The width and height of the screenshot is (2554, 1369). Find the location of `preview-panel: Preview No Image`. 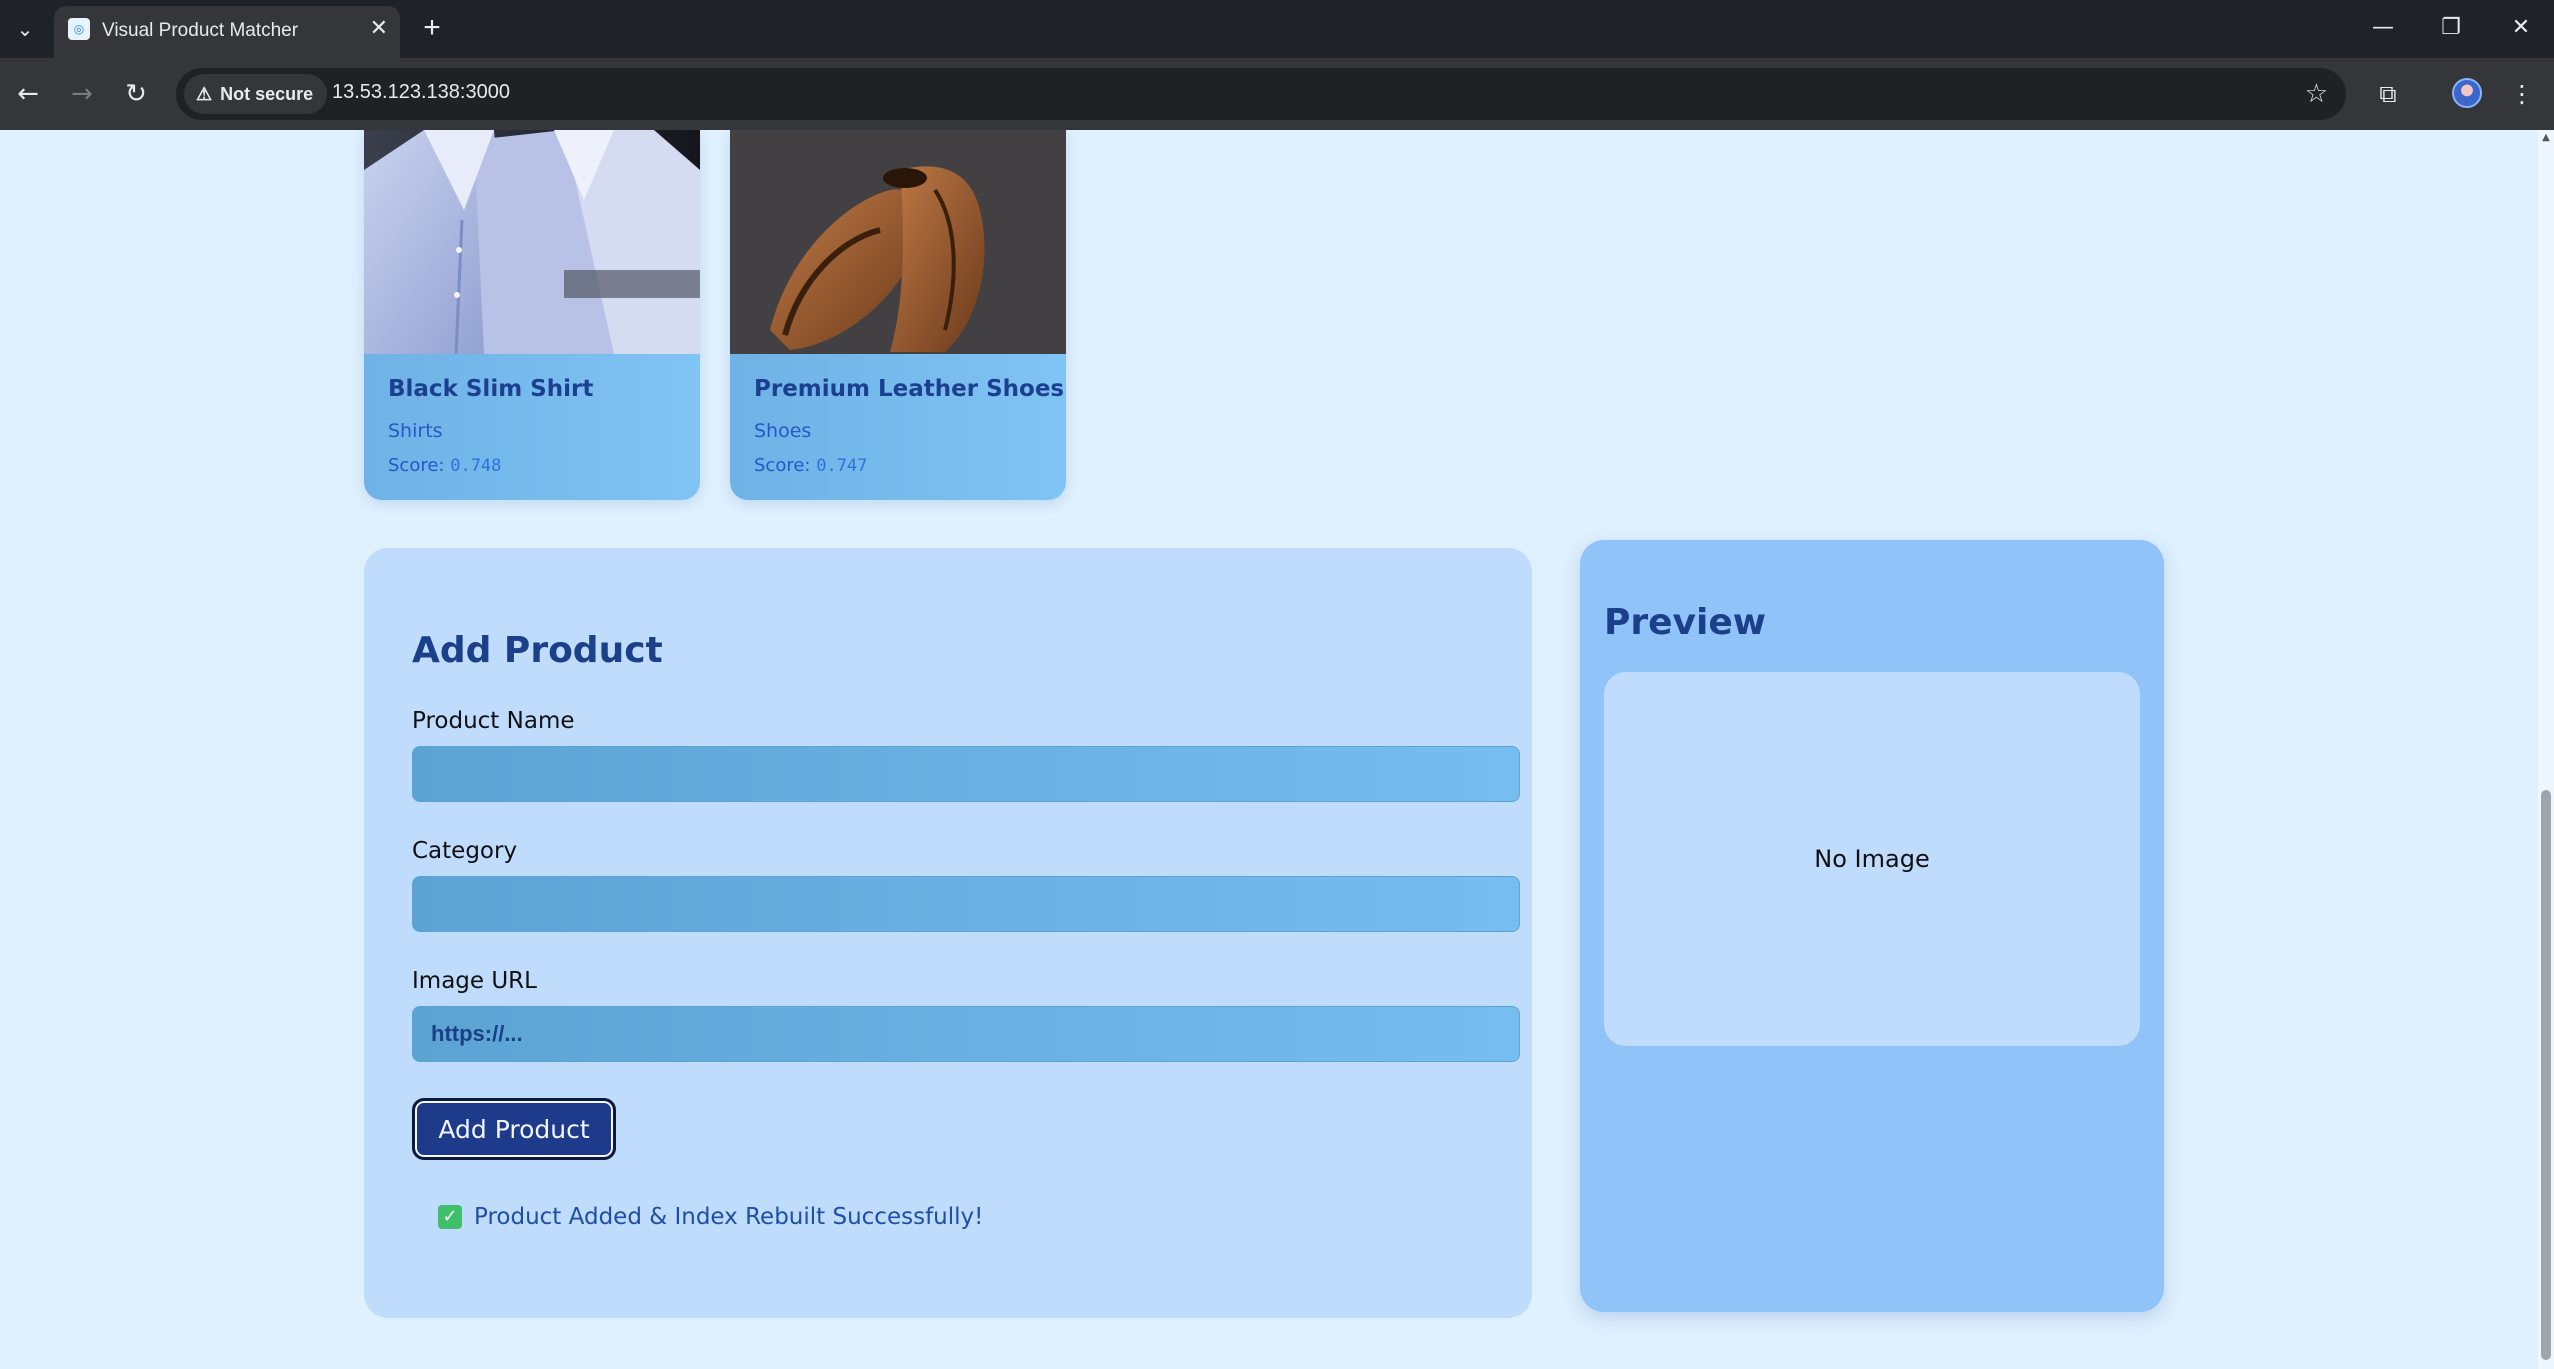

preview-panel: Preview No Image is located at coordinates (1872, 926).